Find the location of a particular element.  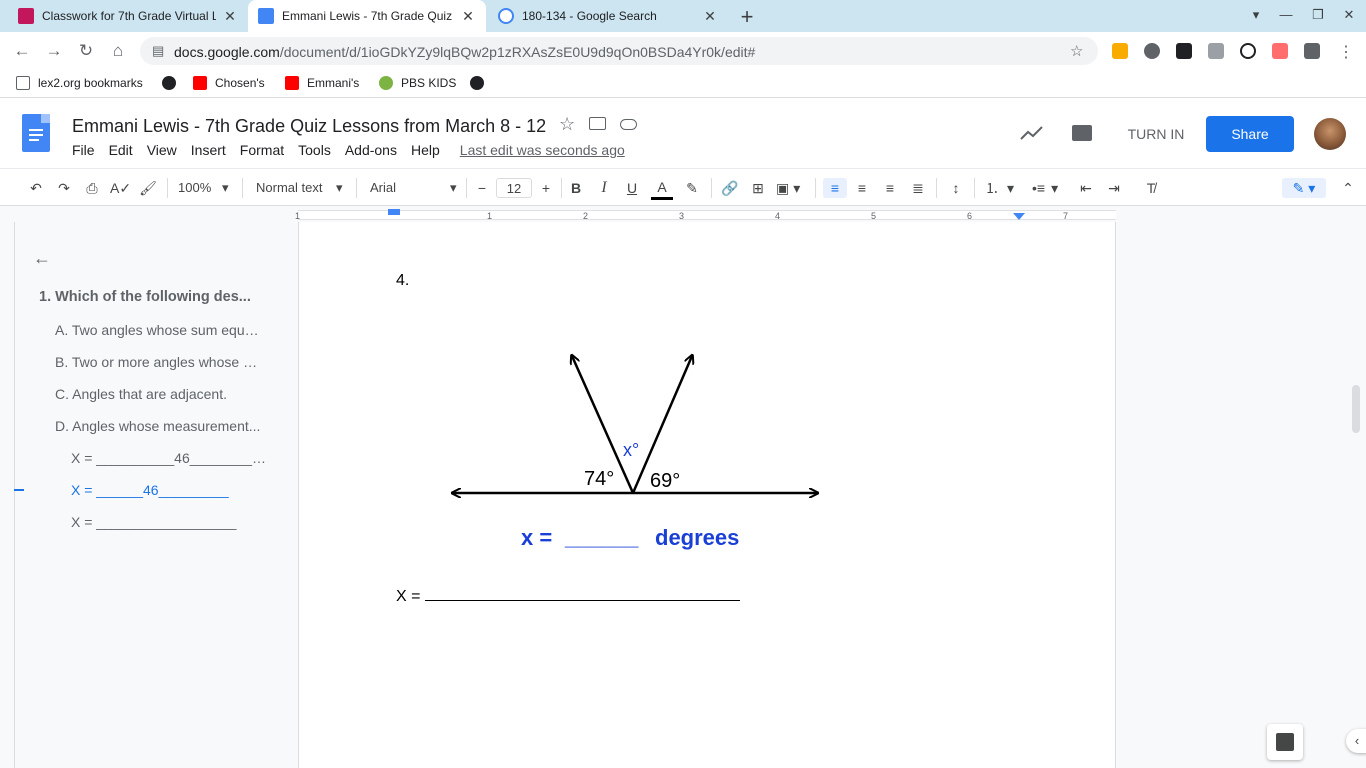

zoom-select: 100% ▾ is located at coordinates (206, 188).